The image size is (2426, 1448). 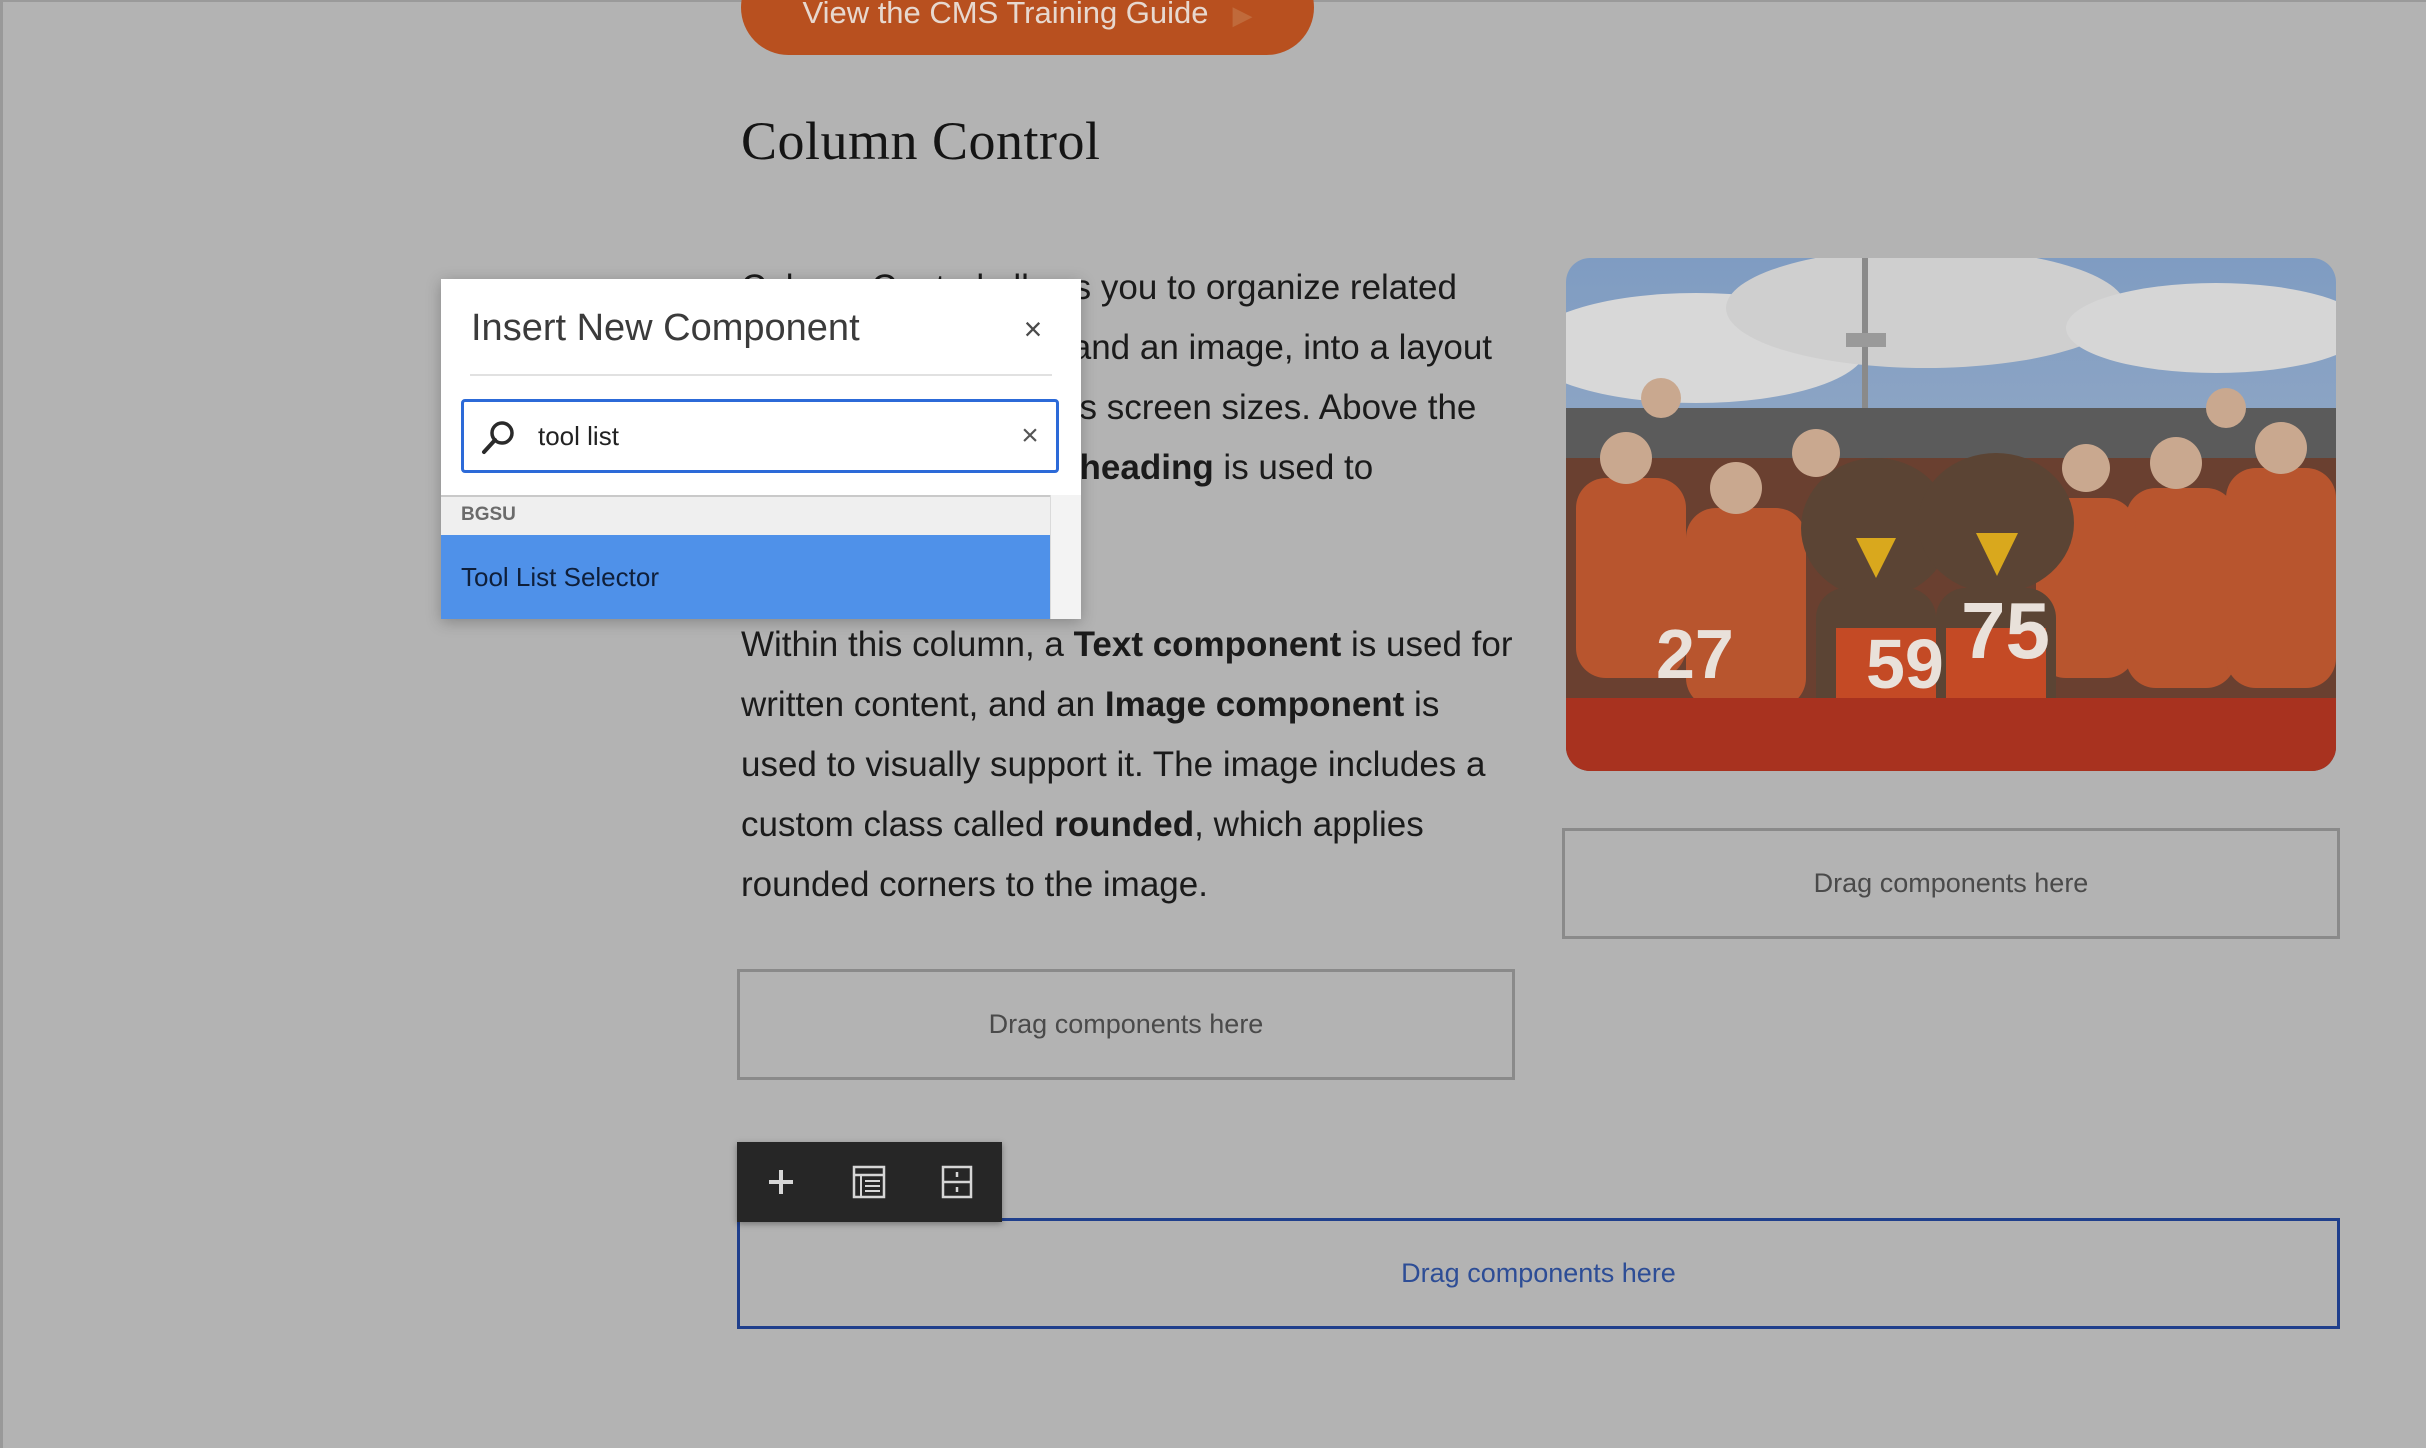 I want to click on result-item-tool-list-selector: Tool List Selector, so click(x=745, y=577).